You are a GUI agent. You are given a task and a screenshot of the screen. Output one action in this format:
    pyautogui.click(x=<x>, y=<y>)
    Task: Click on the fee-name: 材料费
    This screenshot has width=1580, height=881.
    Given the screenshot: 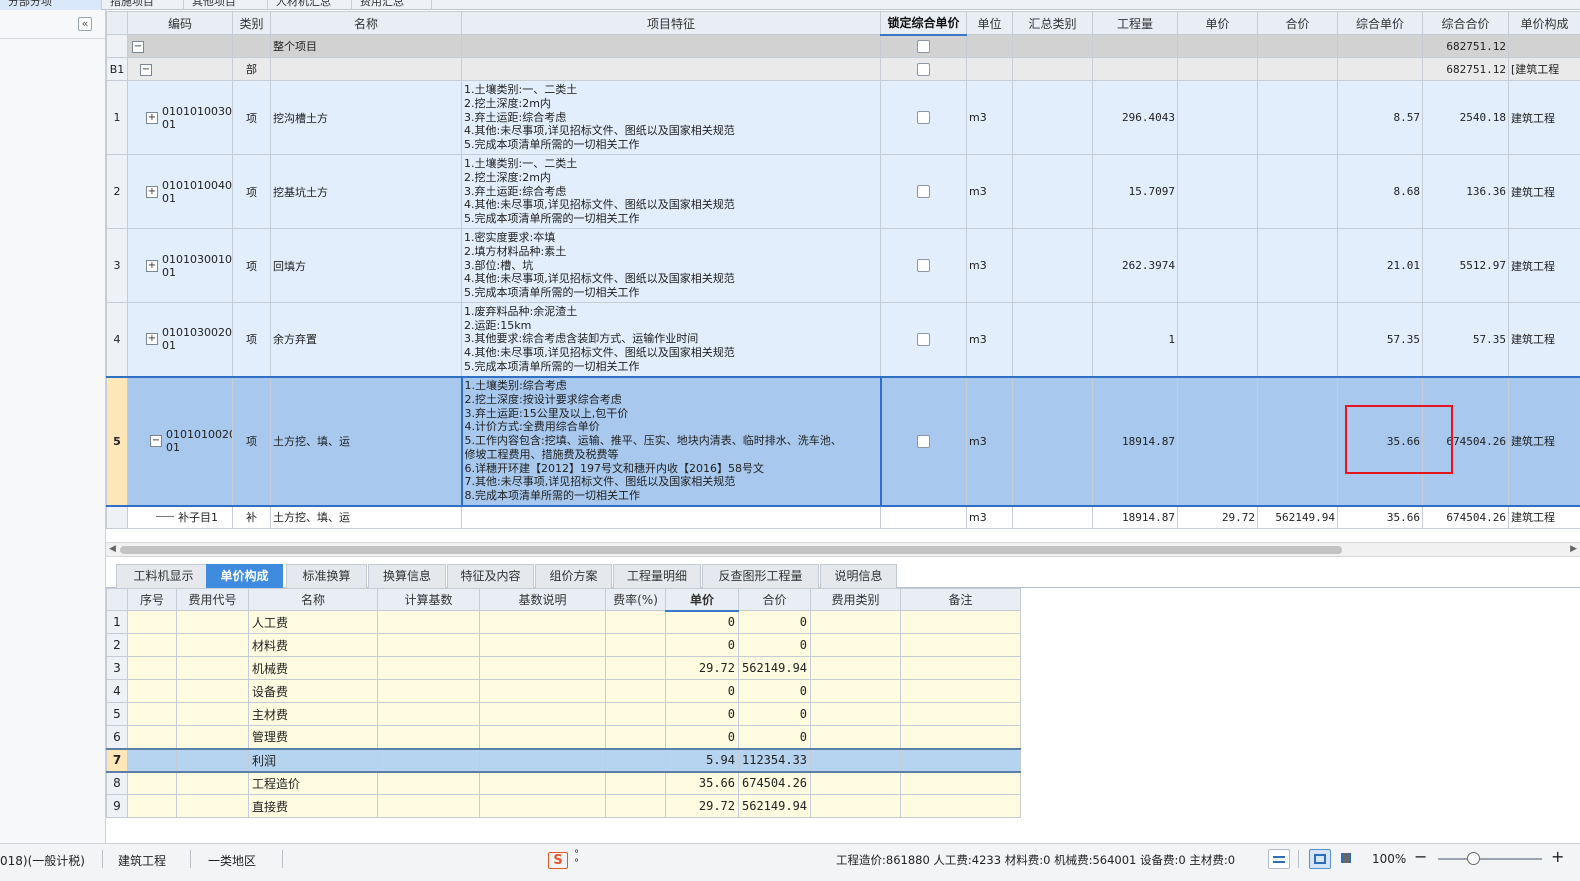 What is the action you would take?
    pyautogui.click(x=313, y=645)
    